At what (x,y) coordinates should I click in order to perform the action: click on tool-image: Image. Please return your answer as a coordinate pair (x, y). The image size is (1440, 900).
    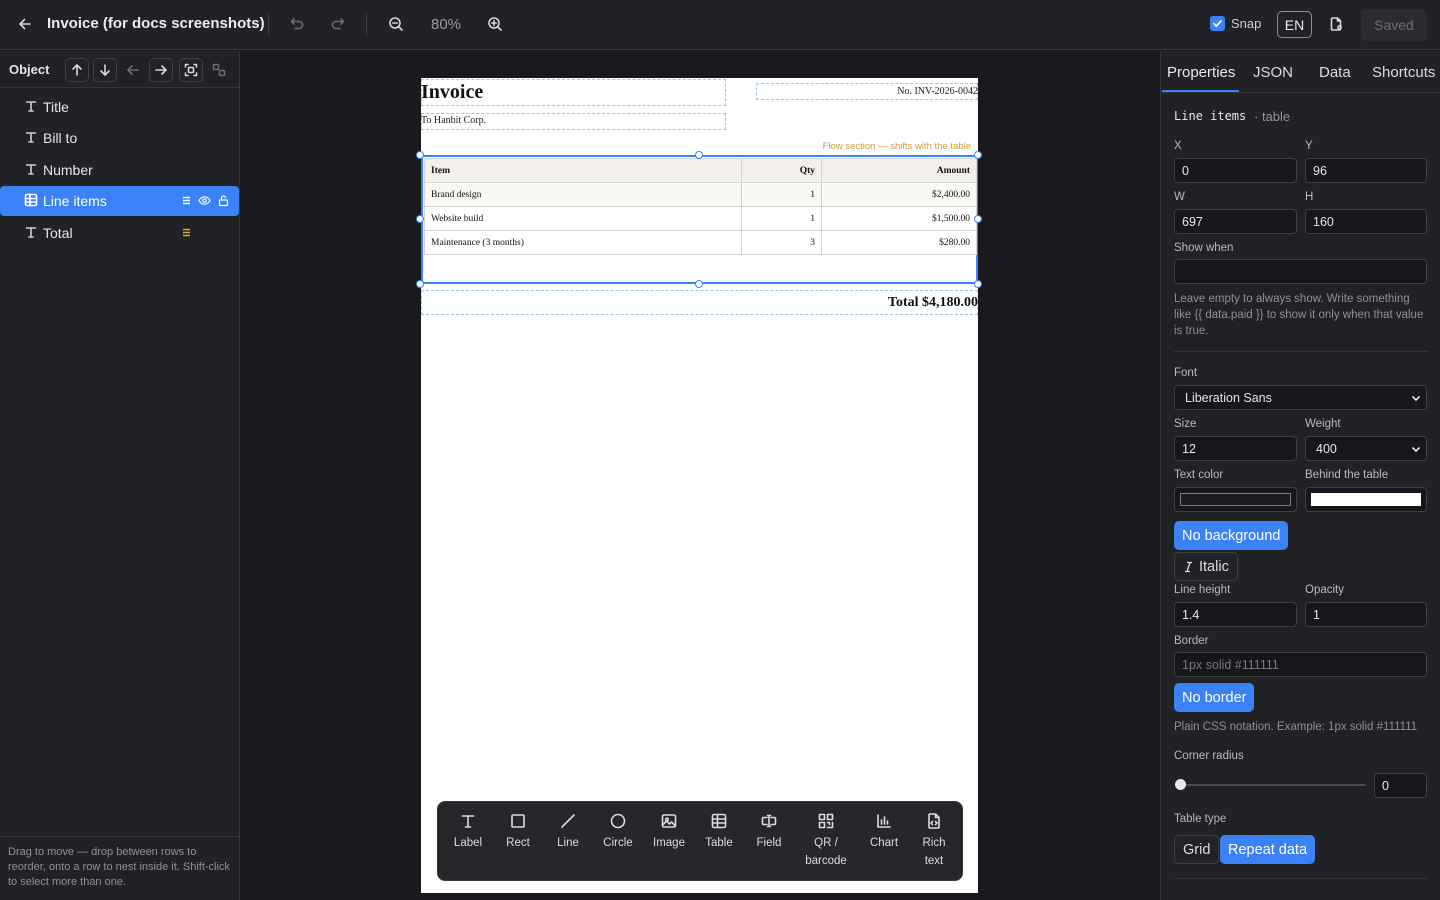
    Looking at the image, I should click on (669, 832).